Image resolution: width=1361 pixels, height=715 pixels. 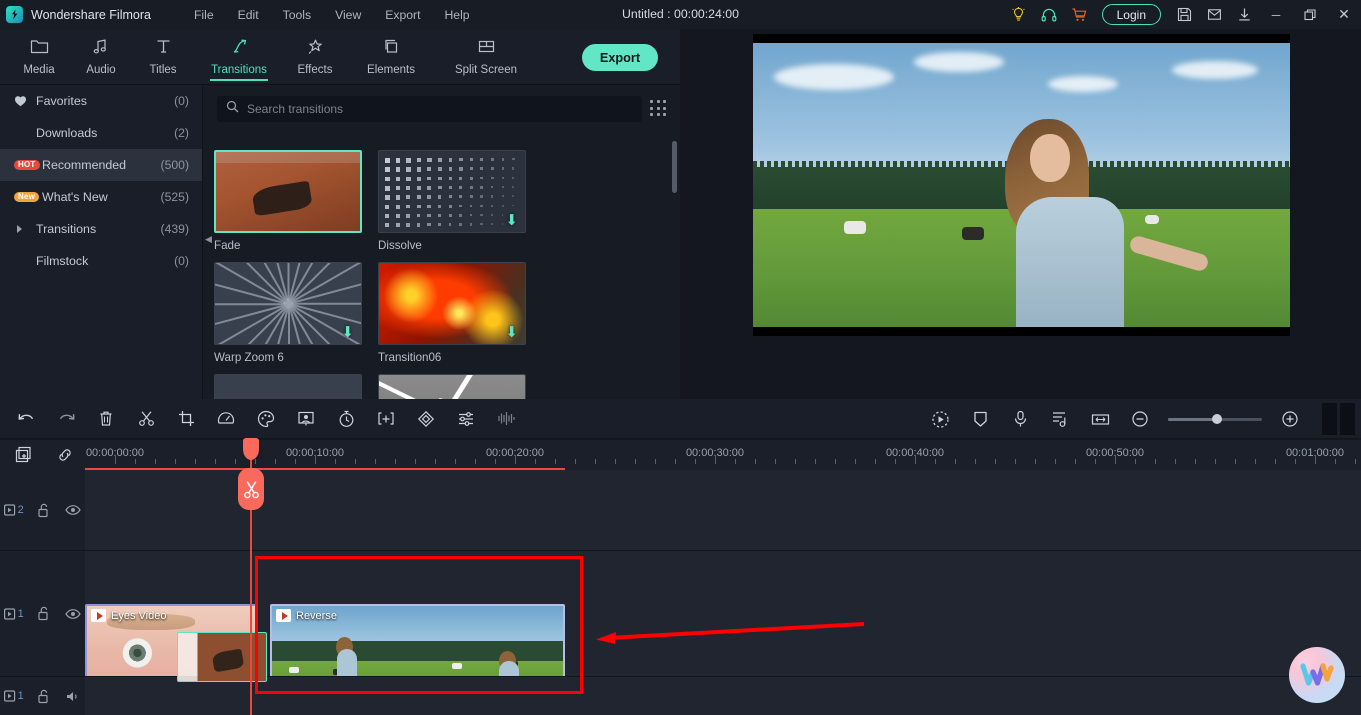 I want to click on sidebar-item-favorites: Favorites (0), so click(x=101, y=101).